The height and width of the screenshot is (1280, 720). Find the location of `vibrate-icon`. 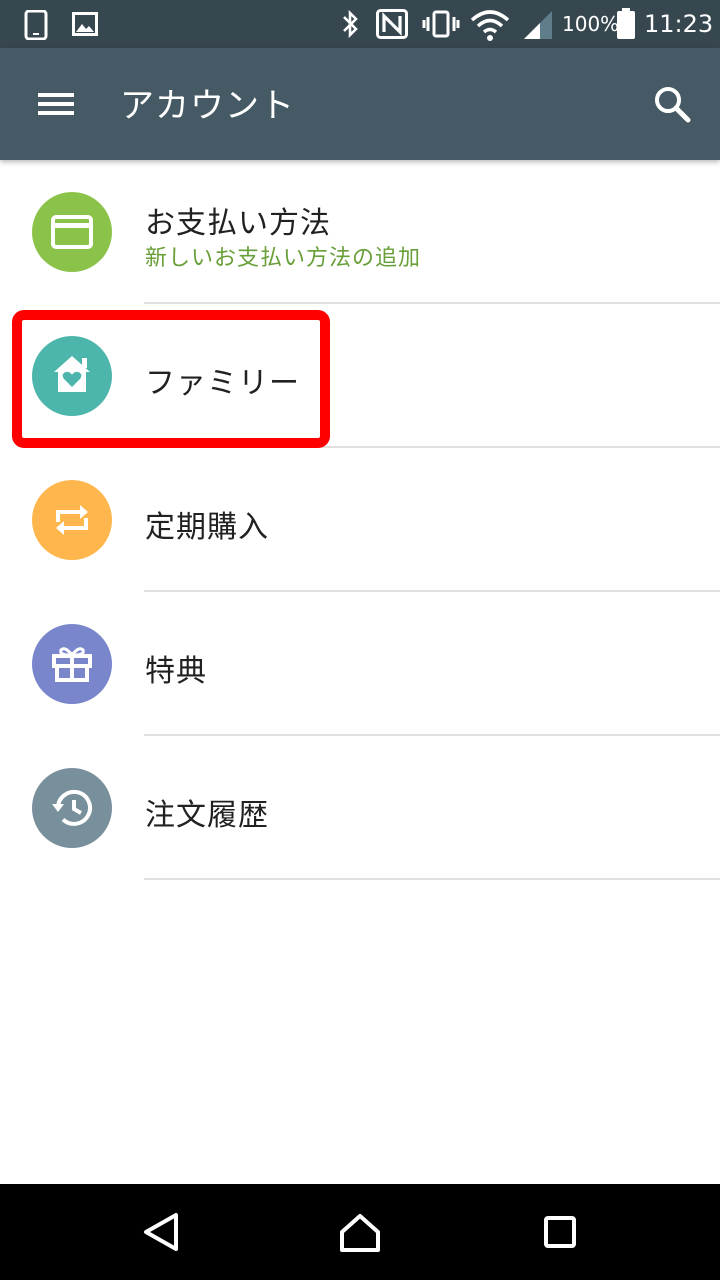

vibrate-icon is located at coordinates (441, 26).